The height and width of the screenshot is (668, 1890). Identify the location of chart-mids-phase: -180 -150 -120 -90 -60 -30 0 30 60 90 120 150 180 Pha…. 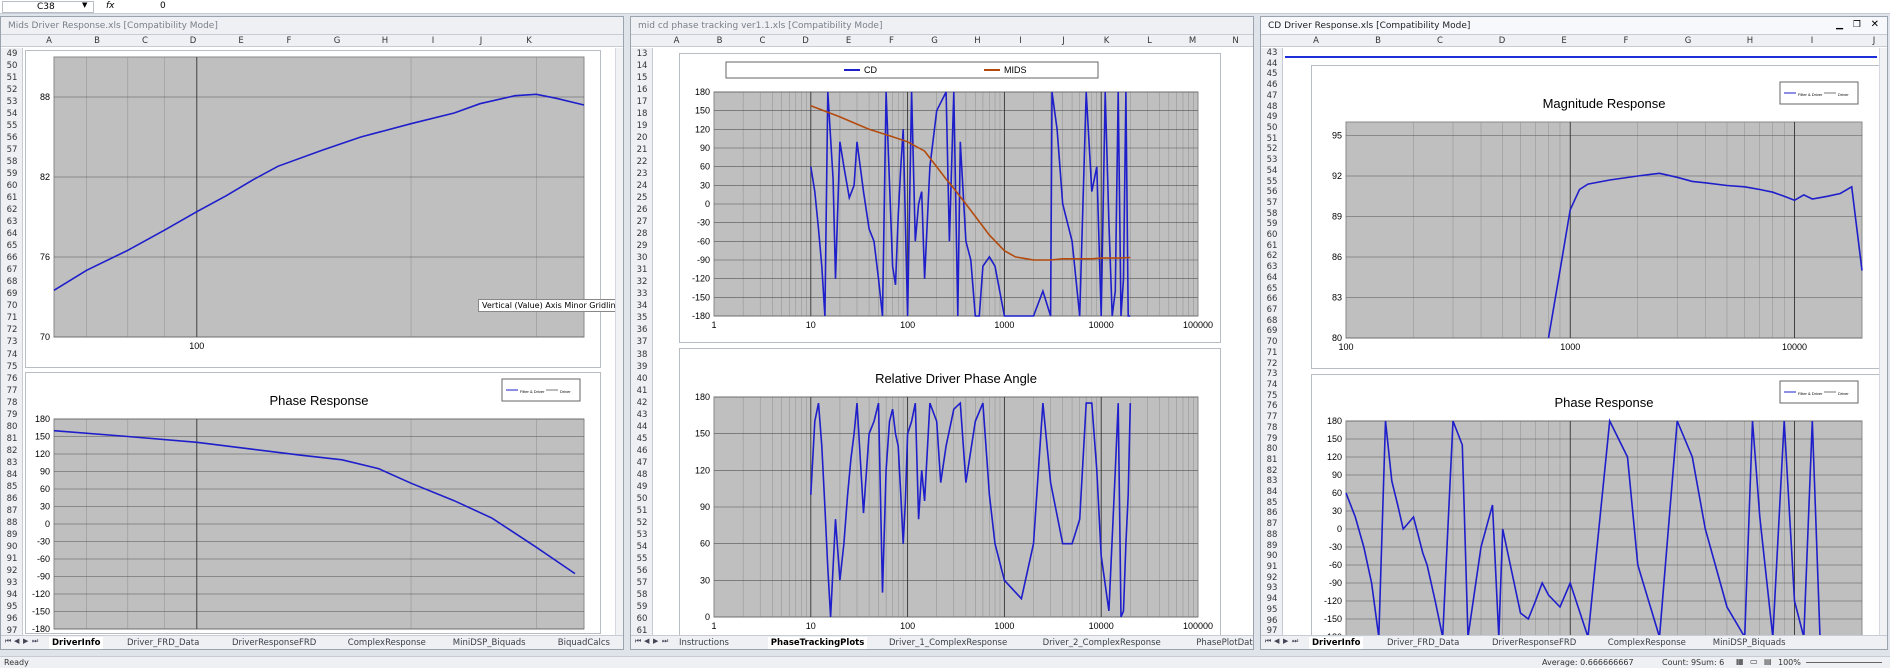
(313, 503).